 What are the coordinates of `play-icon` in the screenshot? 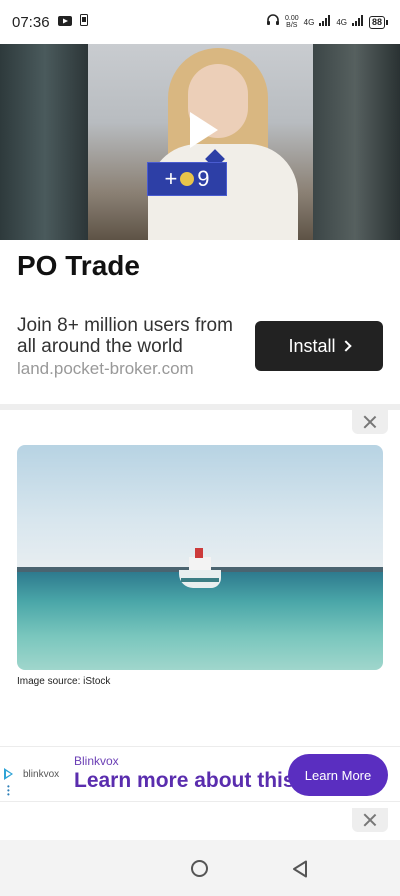 It's located at (204, 130).